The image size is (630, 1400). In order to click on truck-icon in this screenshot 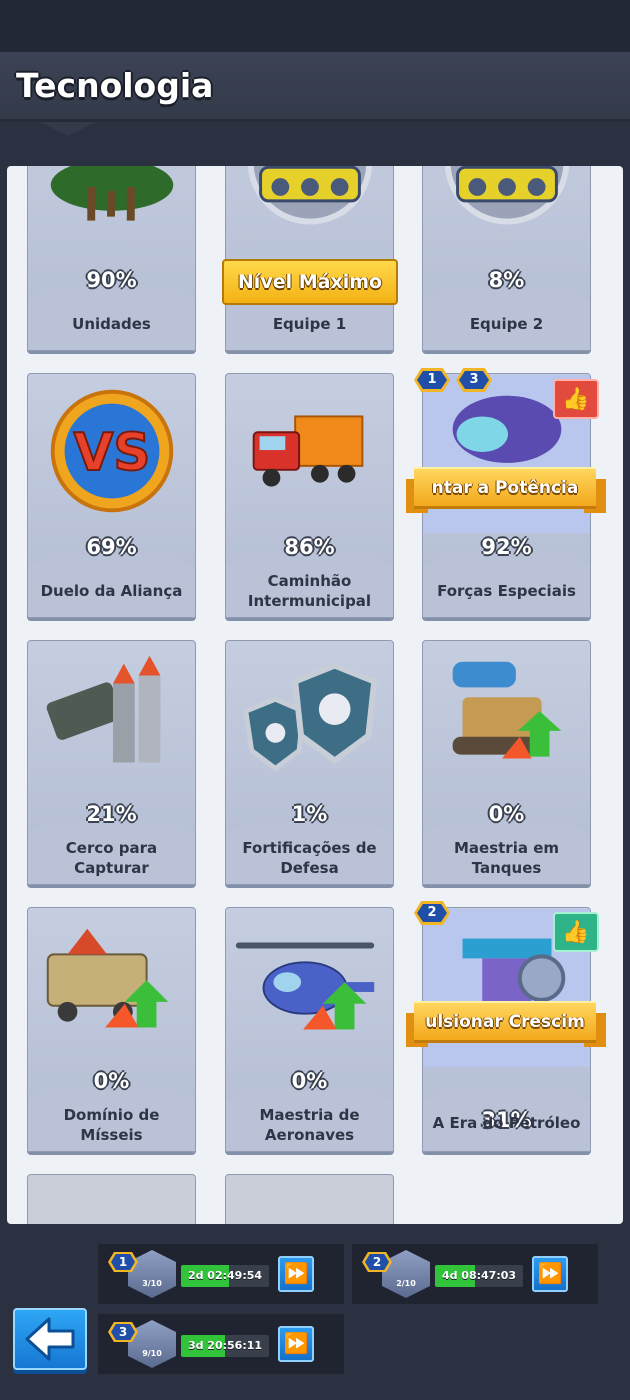, I will do `click(308, 451)`.